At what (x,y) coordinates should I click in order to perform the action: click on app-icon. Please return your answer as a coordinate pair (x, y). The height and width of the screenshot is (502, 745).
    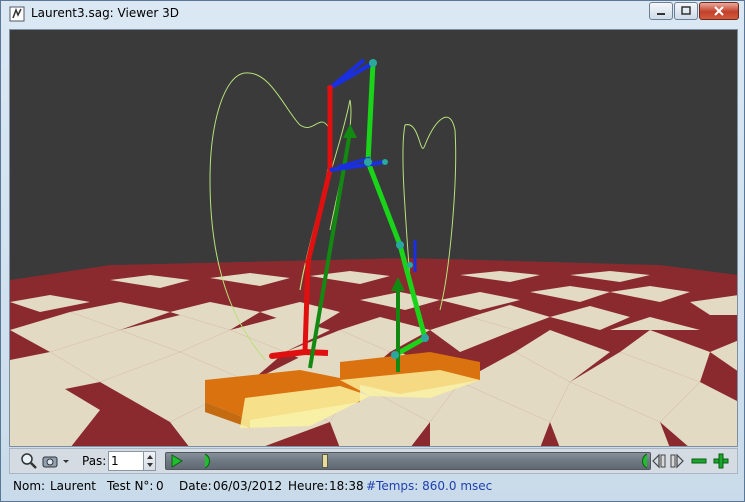
    Looking at the image, I should click on (17, 14).